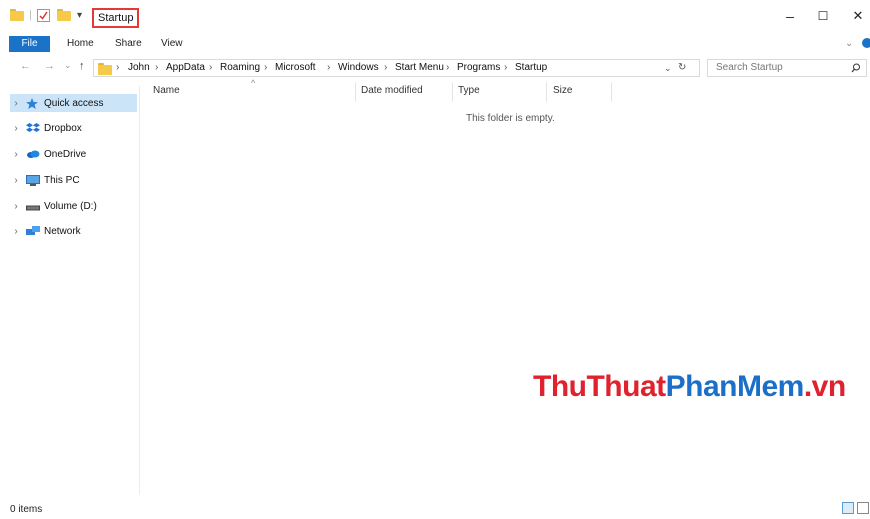 The height and width of the screenshot is (519, 870). I want to click on sidebar-item-onedrive: › OneDrive, so click(73, 154).